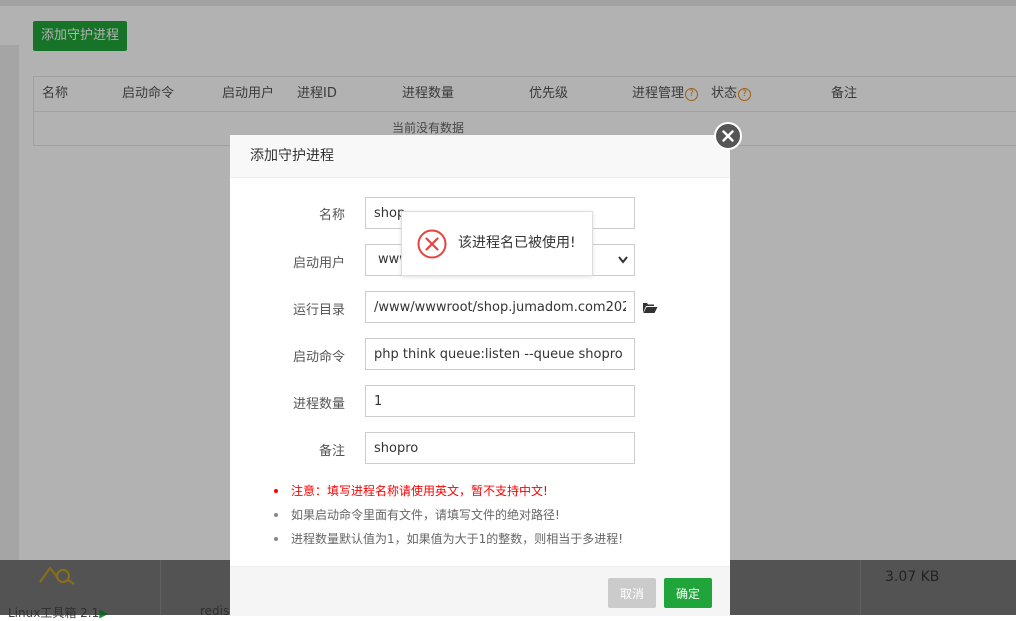 This screenshot has height=621, width=1016. I want to click on start-command-input, so click(500, 354).